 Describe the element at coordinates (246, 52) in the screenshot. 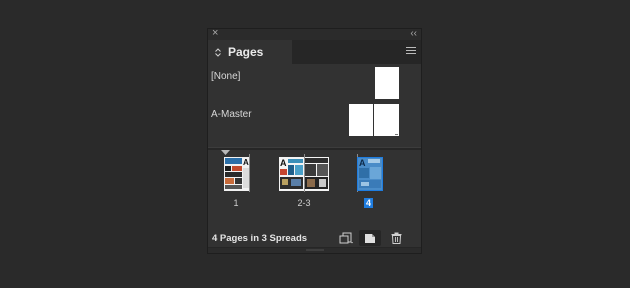

I see `panel-title: Pages` at that location.